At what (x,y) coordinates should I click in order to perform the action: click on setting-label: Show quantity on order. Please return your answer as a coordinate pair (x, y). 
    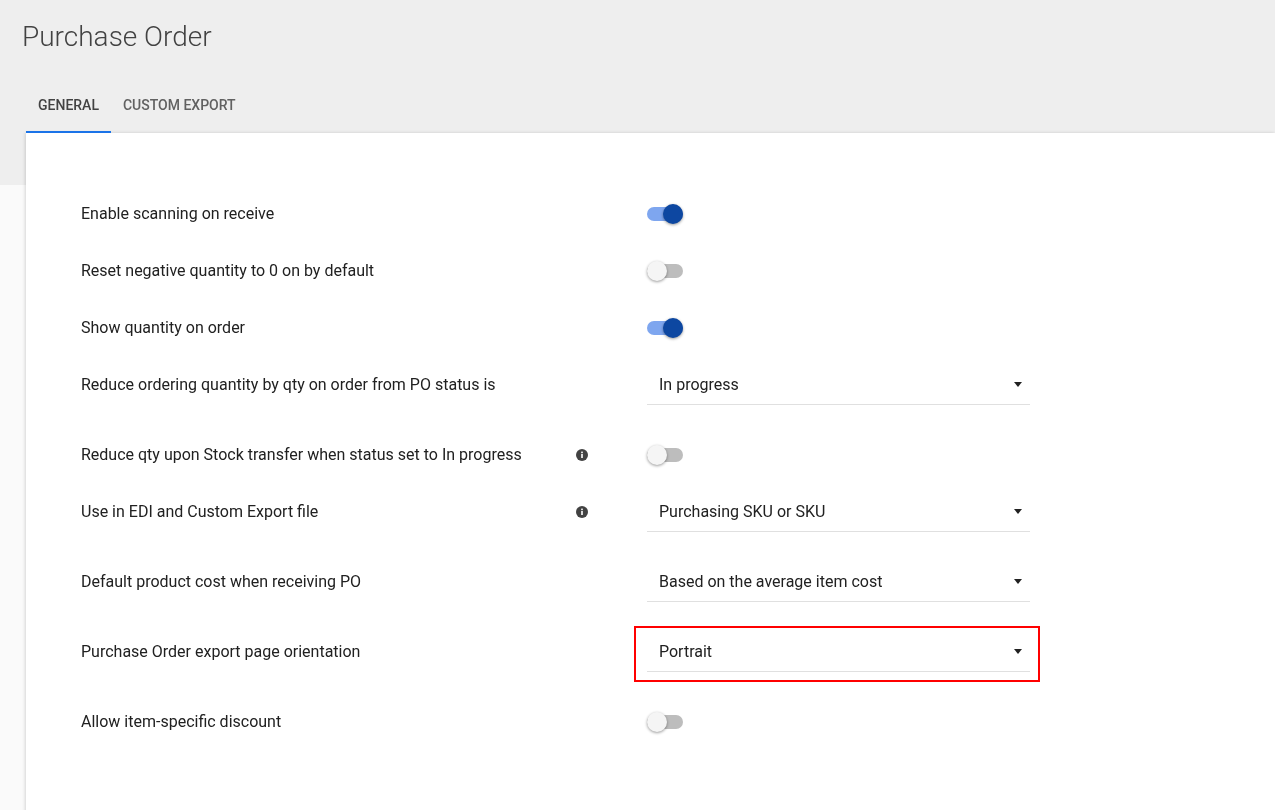
    Looking at the image, I should click on (163, 328).